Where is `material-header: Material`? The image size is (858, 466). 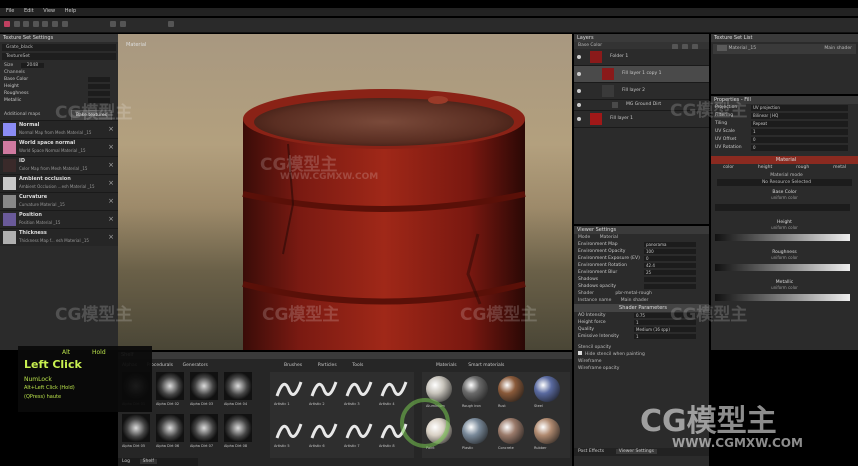 material-header: Material is located at coordinates (784, 160).